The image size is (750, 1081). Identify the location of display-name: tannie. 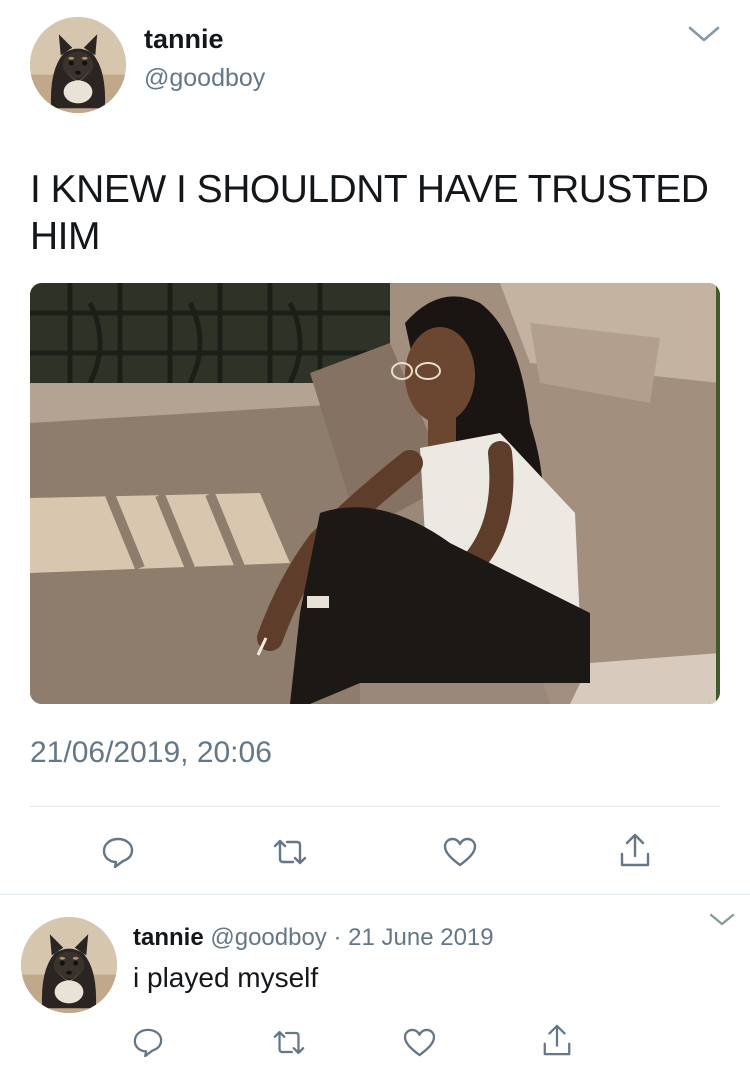
(184, 39).